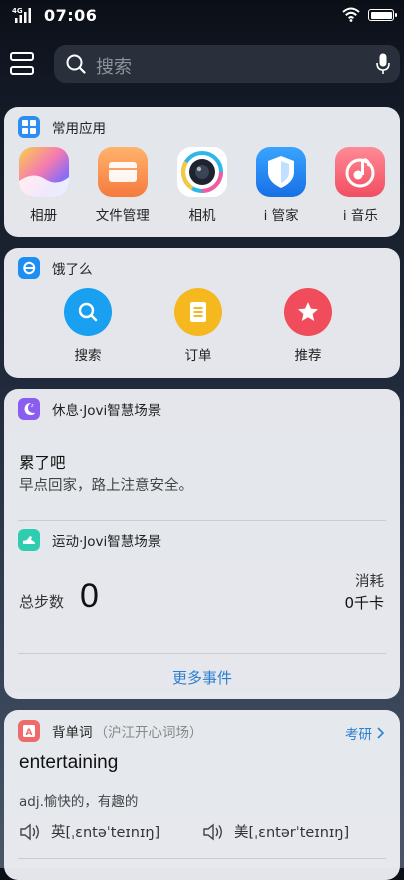 This screenshot has height=880, width=404. Describe the element at coordinates (198, 312) in the screenshot. I see `order-icon` at that location.